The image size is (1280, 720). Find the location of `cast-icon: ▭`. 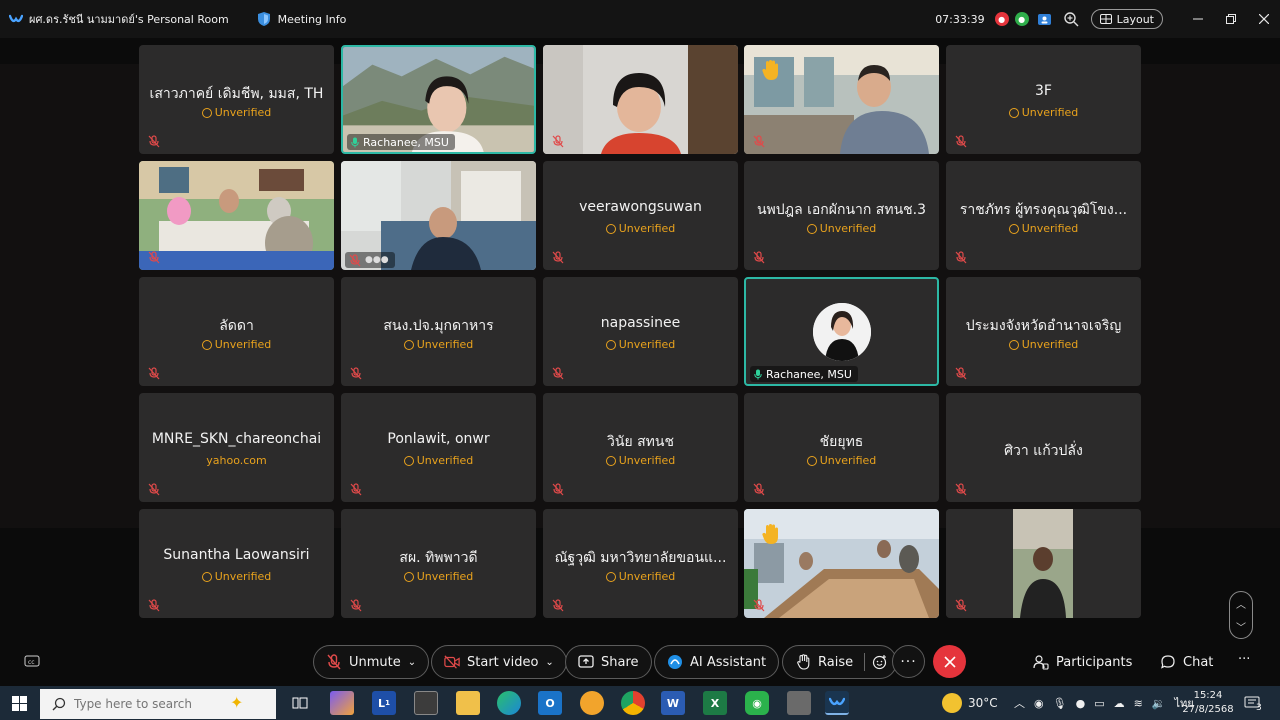

cast-icon: ▭ is located at coordinates (1099, 703).